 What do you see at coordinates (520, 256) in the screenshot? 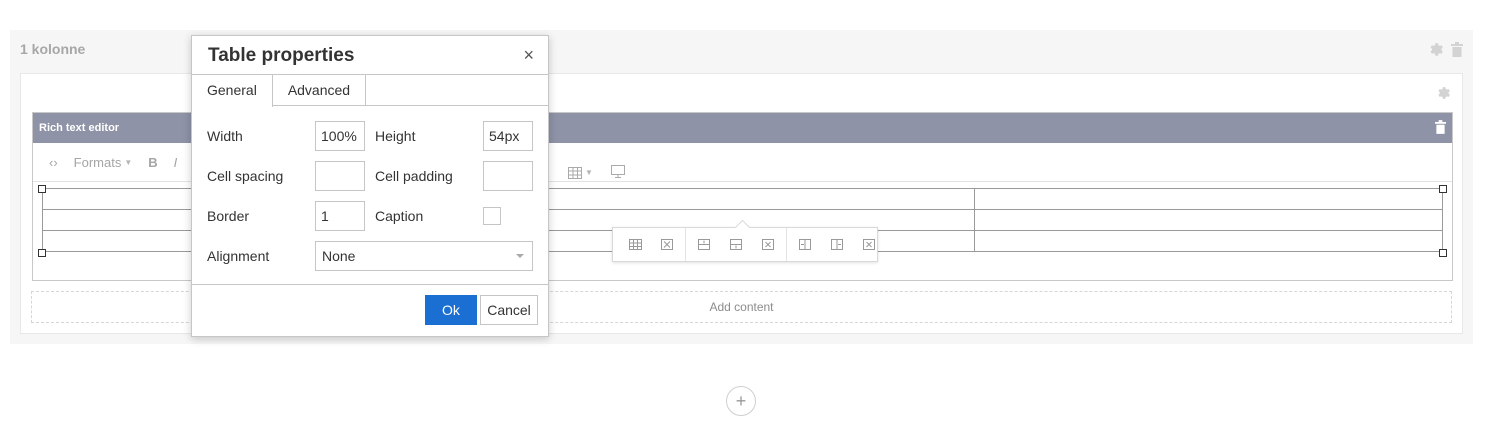
I see `chevron-down-icon` at bounding box center [520, 256].